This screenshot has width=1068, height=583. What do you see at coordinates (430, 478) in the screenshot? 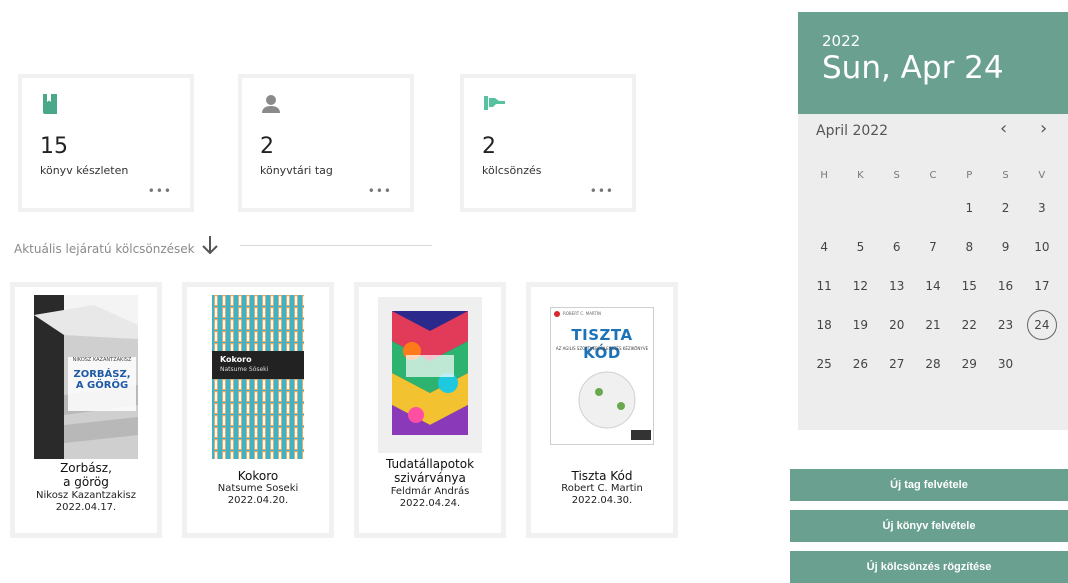
I see `book-title-line2: szivárványa` at bounding box center [430, 478].